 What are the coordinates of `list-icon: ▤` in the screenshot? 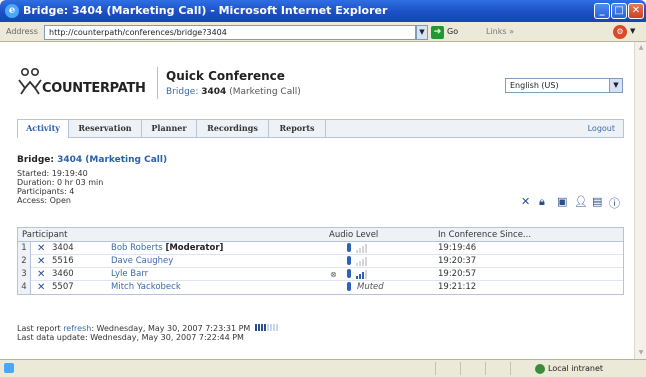 It's located at (597, 201).